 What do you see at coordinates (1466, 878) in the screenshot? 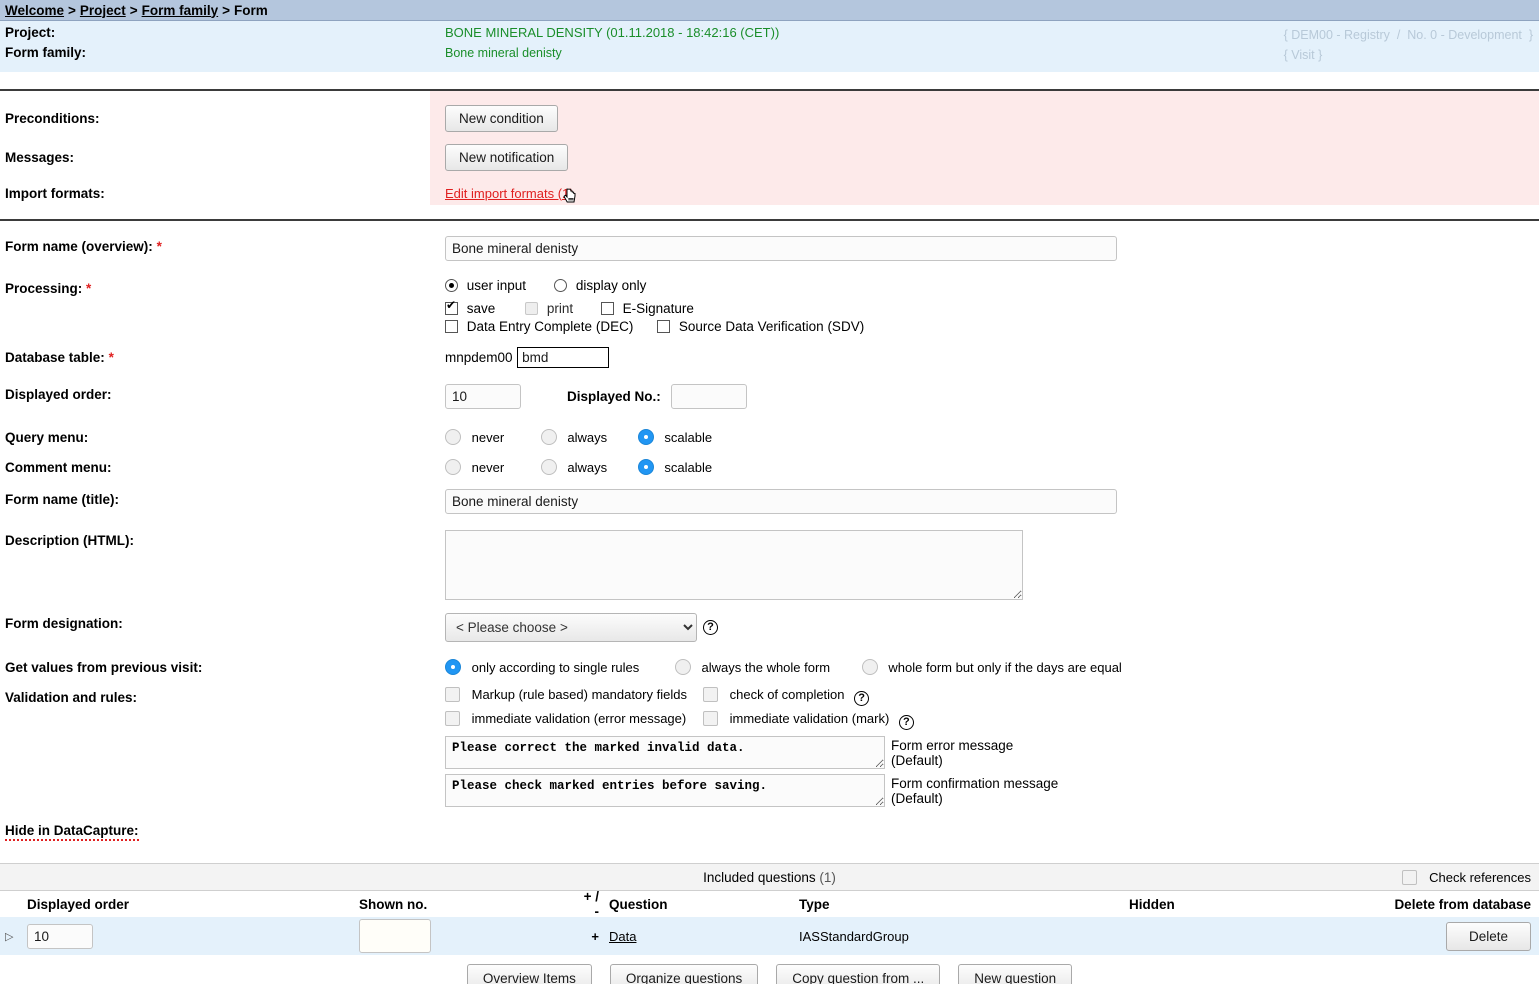
I see `check-references-toggle: Check references` at bounding box center [1466, 878].